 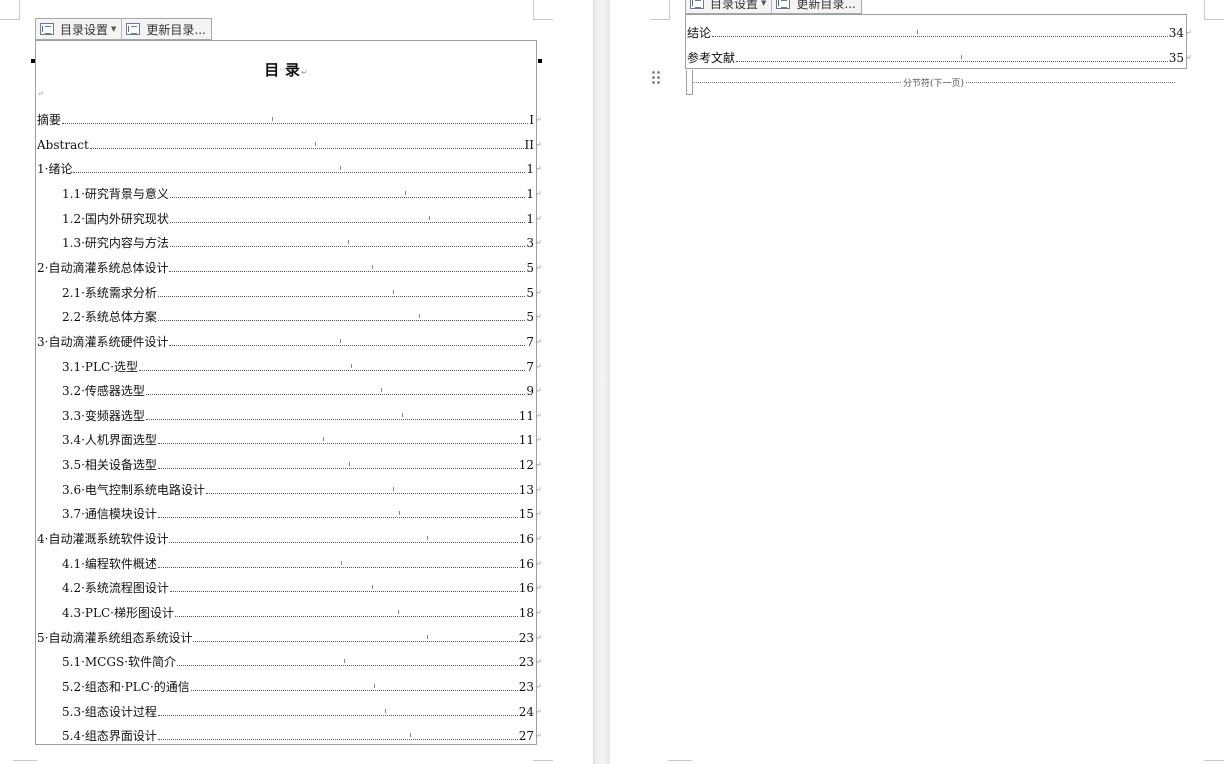 I want to click on toc-entry: 4.1·编程软件概述 16 ↵, so click(x=302, y=563).